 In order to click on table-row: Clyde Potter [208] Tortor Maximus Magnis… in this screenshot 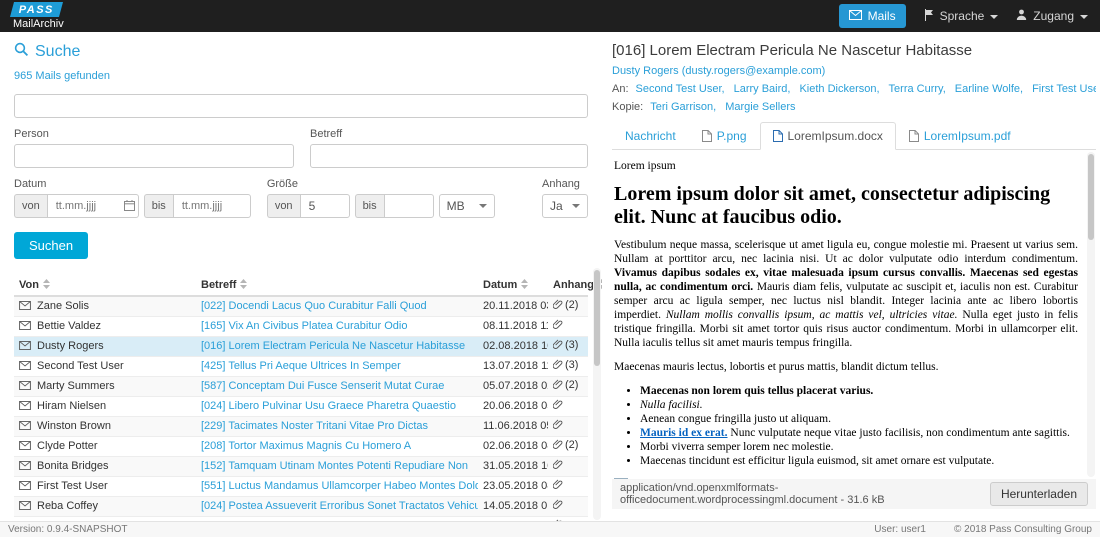, I will do `click(301, 446)`.